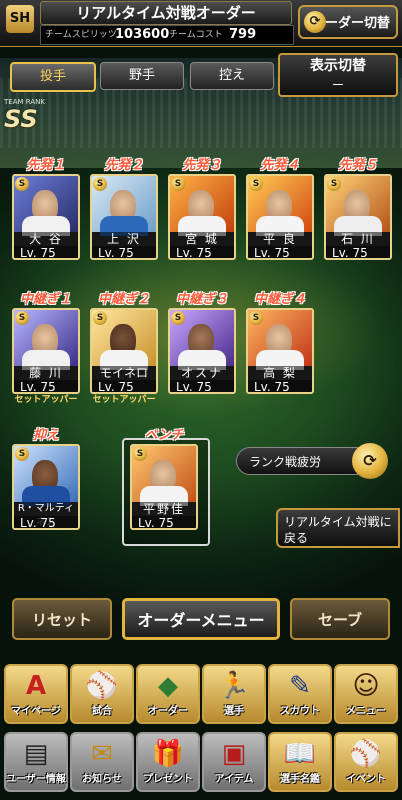 The image size is (402, 800). What do you see at coordinates (280, 165) in the screenshot?
I see `position-label: 先発４` at bounding box center [280, 165].